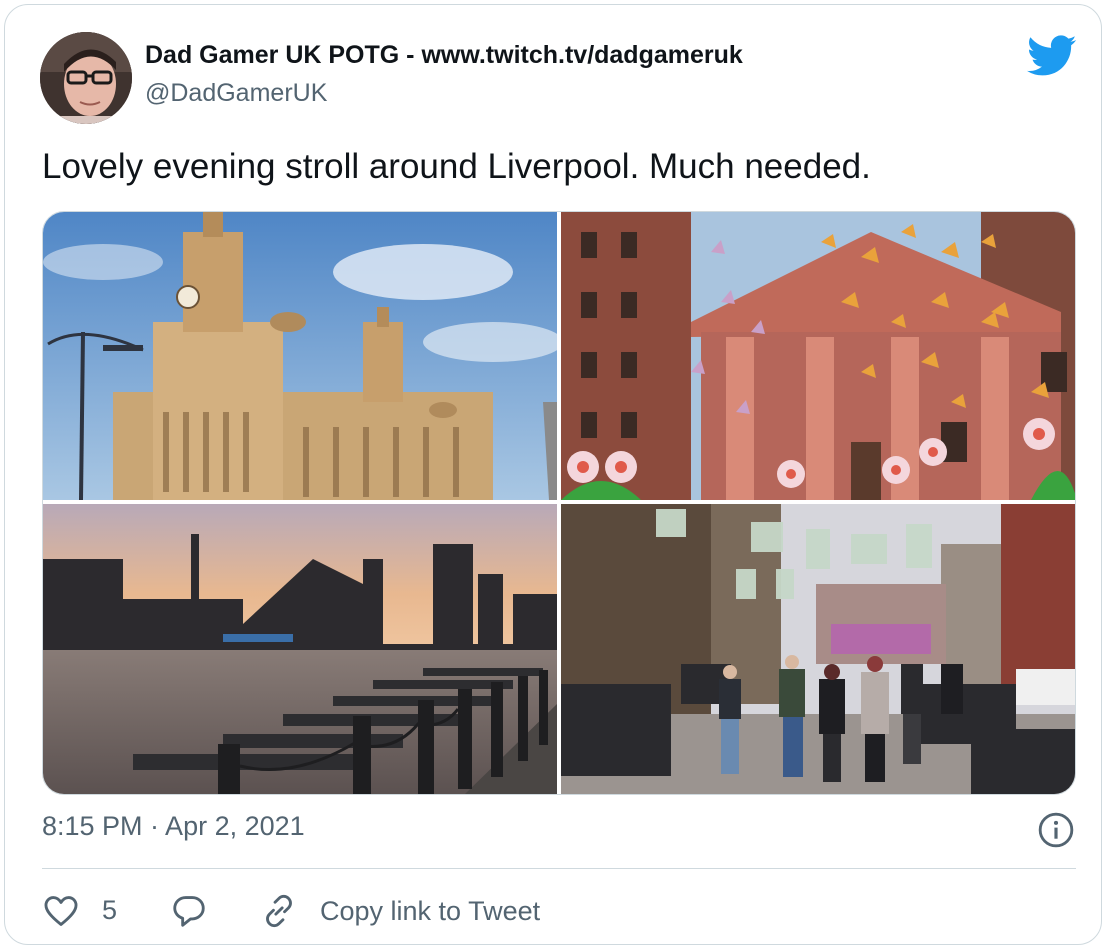  What do you see at coordinates (818, 356) in the screenshot?
I see `photo-butterfly-building-installation` at bounding box center [818, 356].